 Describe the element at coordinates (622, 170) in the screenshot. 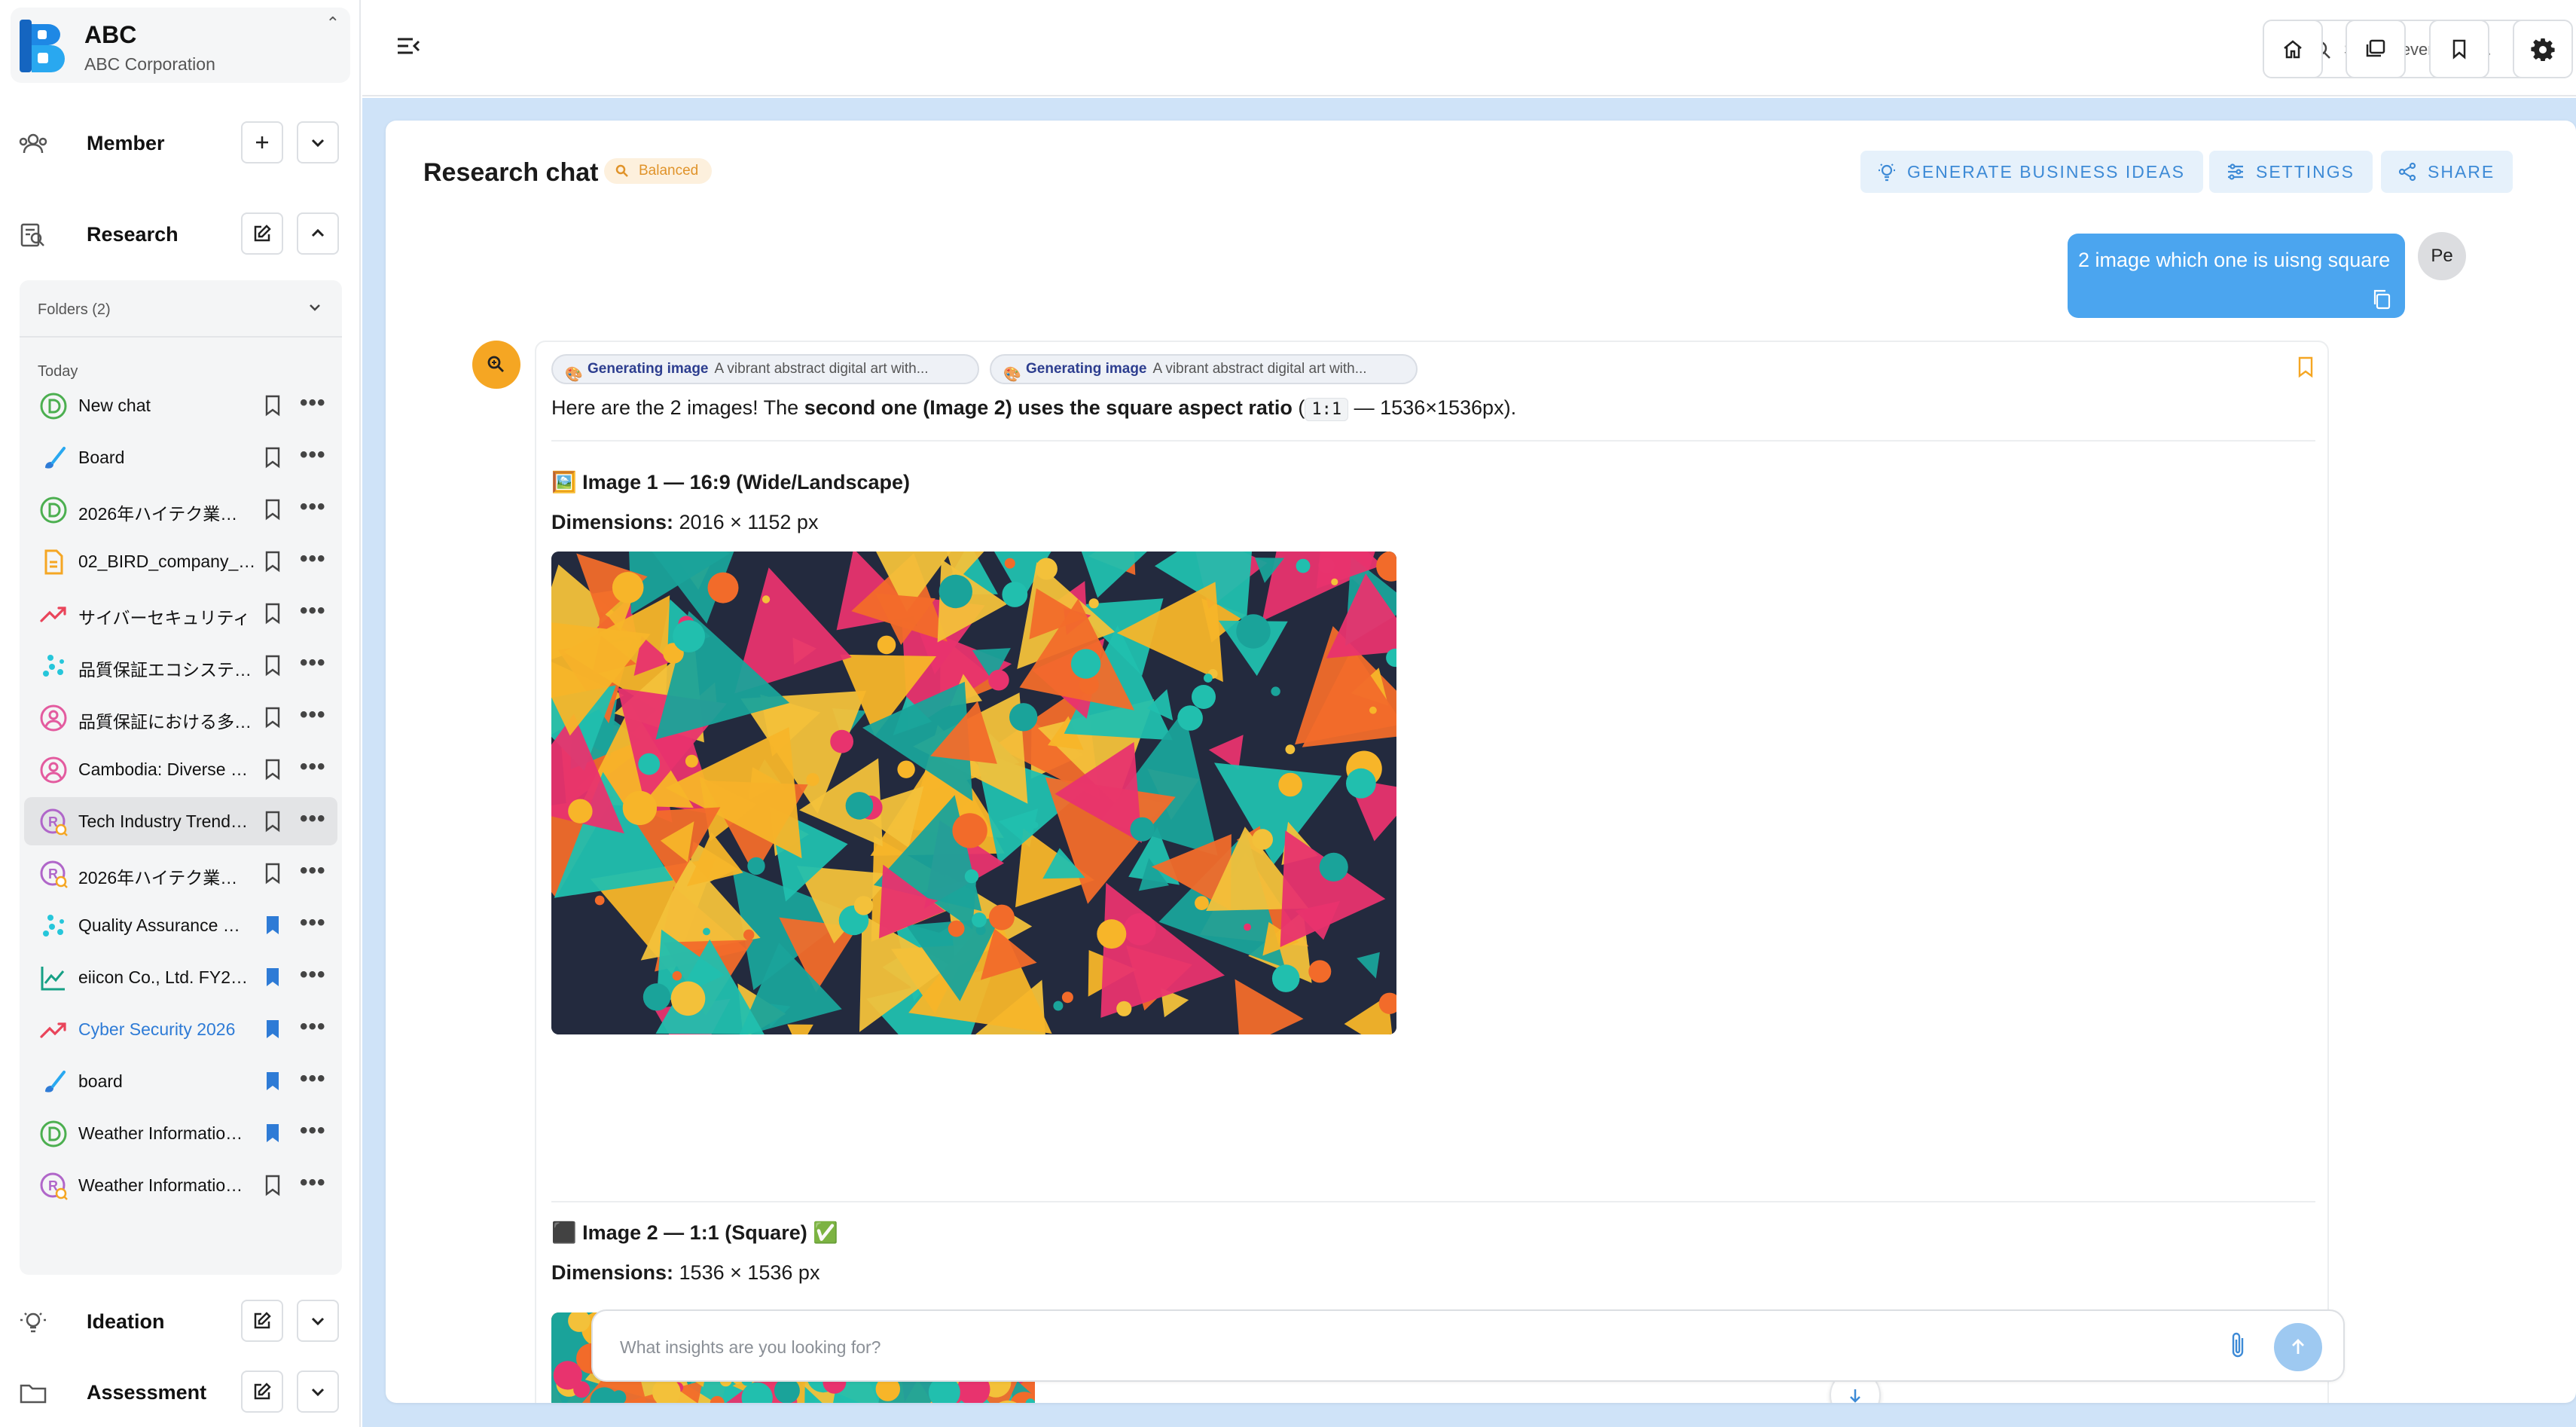

I see `search-agent-icon` at that location.